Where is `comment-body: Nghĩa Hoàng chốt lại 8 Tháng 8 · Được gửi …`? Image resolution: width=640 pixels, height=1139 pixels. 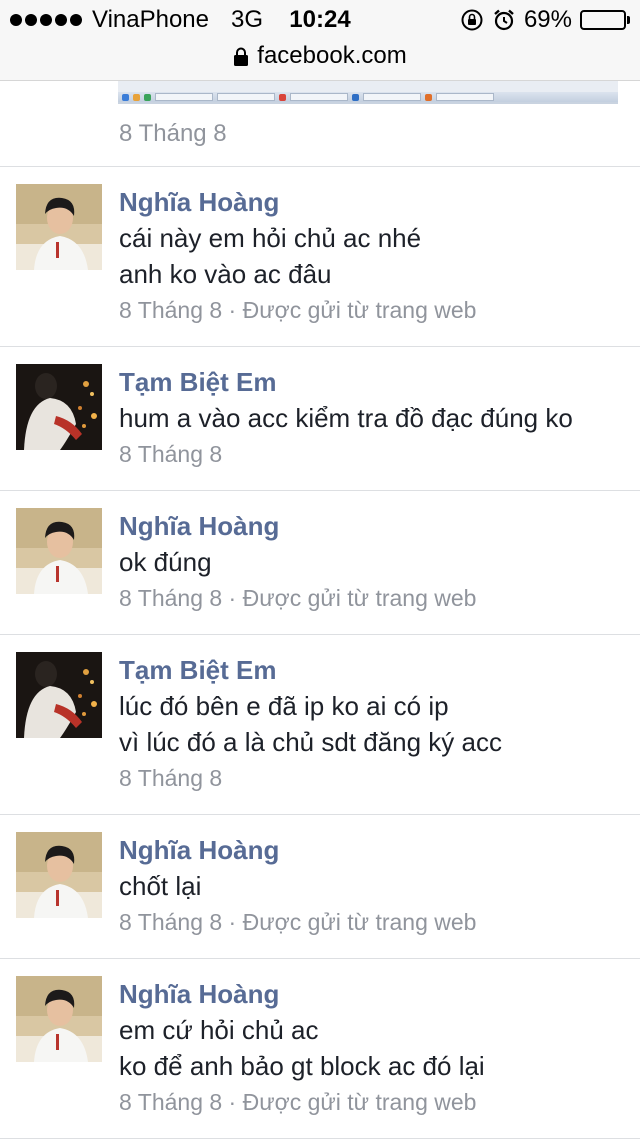 comment-body: Nghĩa Hoàng chốt lại 8 Tháng 8 · Được gửi … is located at coordinates (374, 886).